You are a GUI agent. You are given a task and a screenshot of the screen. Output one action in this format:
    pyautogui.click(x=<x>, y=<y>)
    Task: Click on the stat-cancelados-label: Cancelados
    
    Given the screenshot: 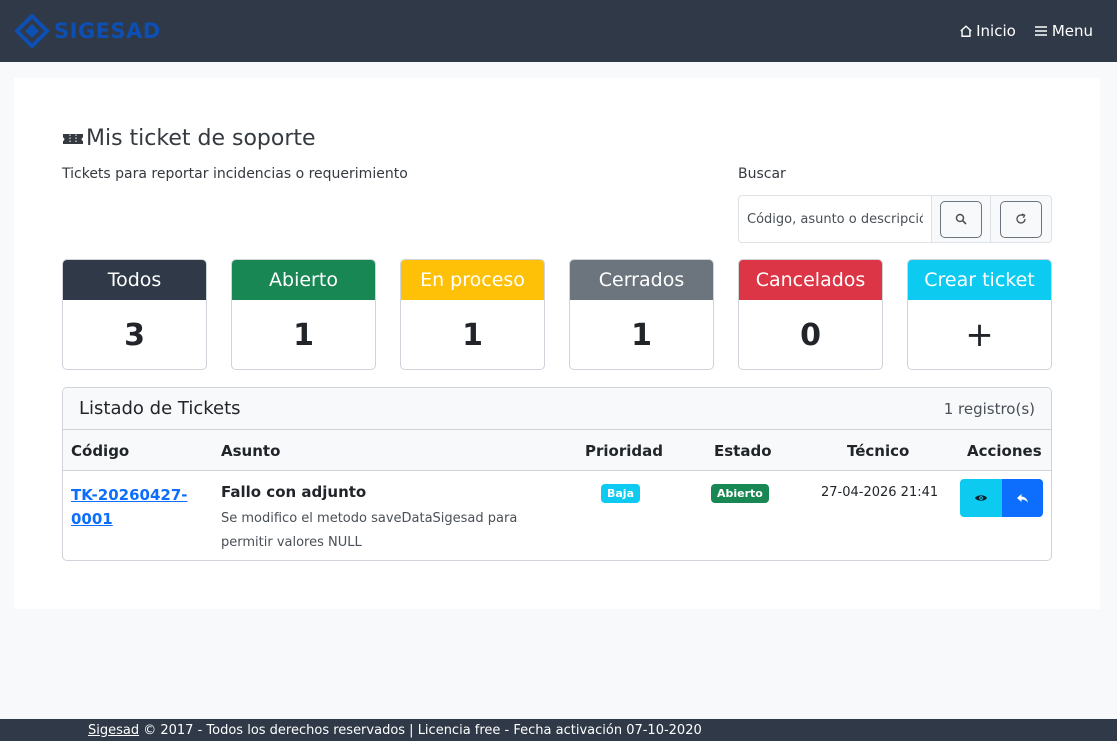 What is the action you would take?
    pyautogui.click(x=810, y=280)
    